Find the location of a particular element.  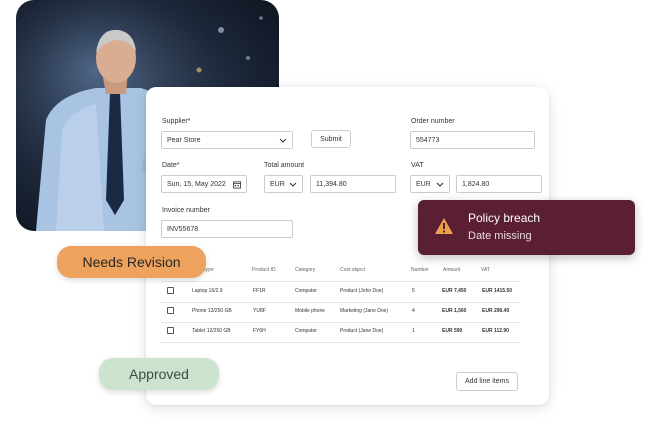

order-number-label: Order number is located at coordinates (433, 121).